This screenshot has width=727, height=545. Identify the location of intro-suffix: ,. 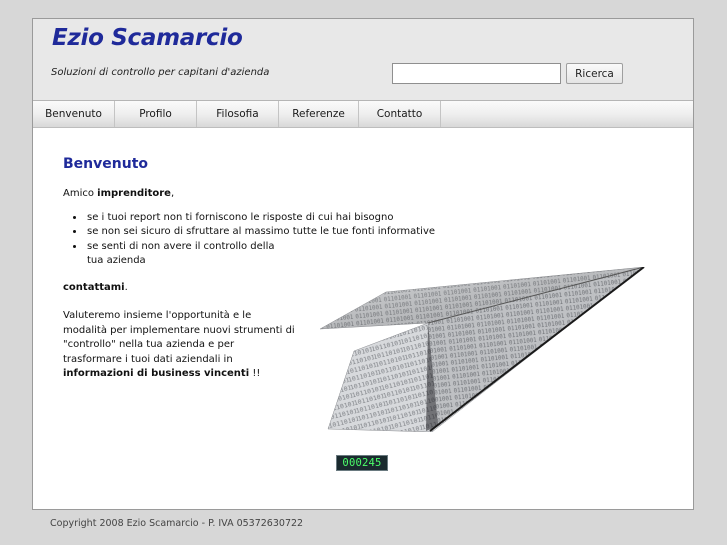
(172, 193).